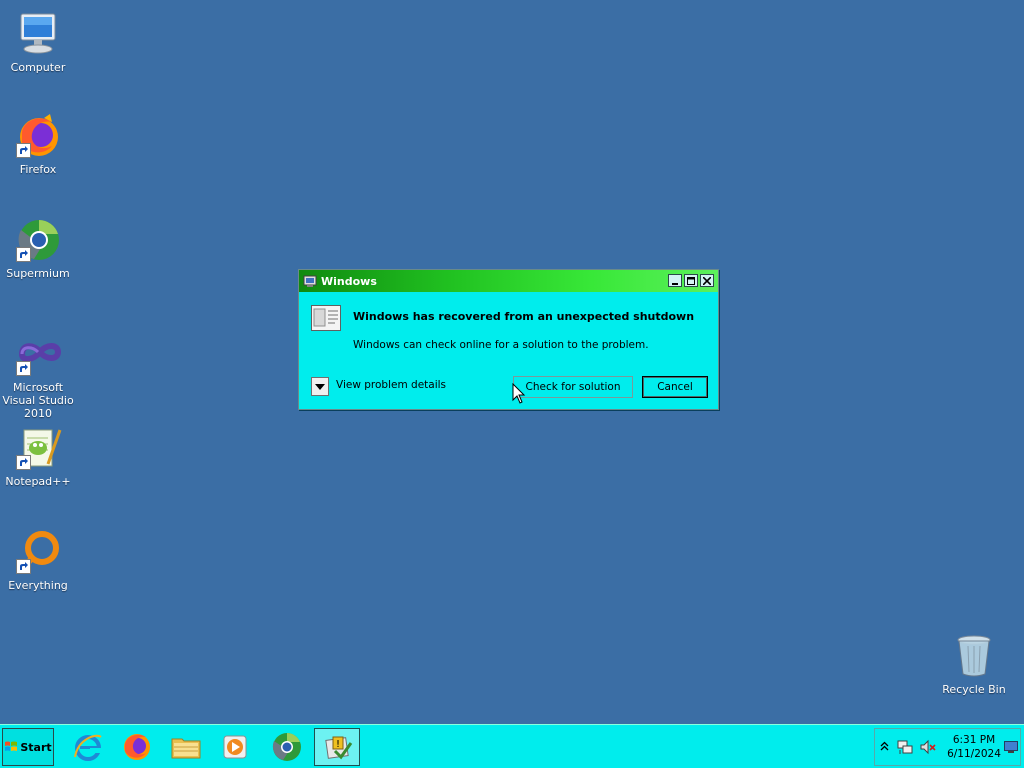  I want to click on system-tray: 6:31 PM 6/11/2024, so click(947, 747).